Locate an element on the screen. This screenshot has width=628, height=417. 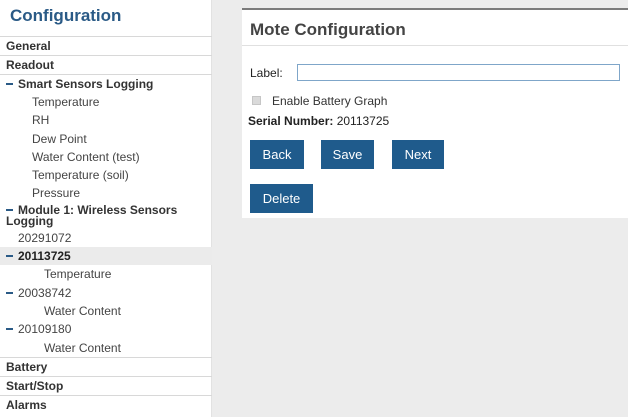
save-button: Save is located at coordinates (347, 154).